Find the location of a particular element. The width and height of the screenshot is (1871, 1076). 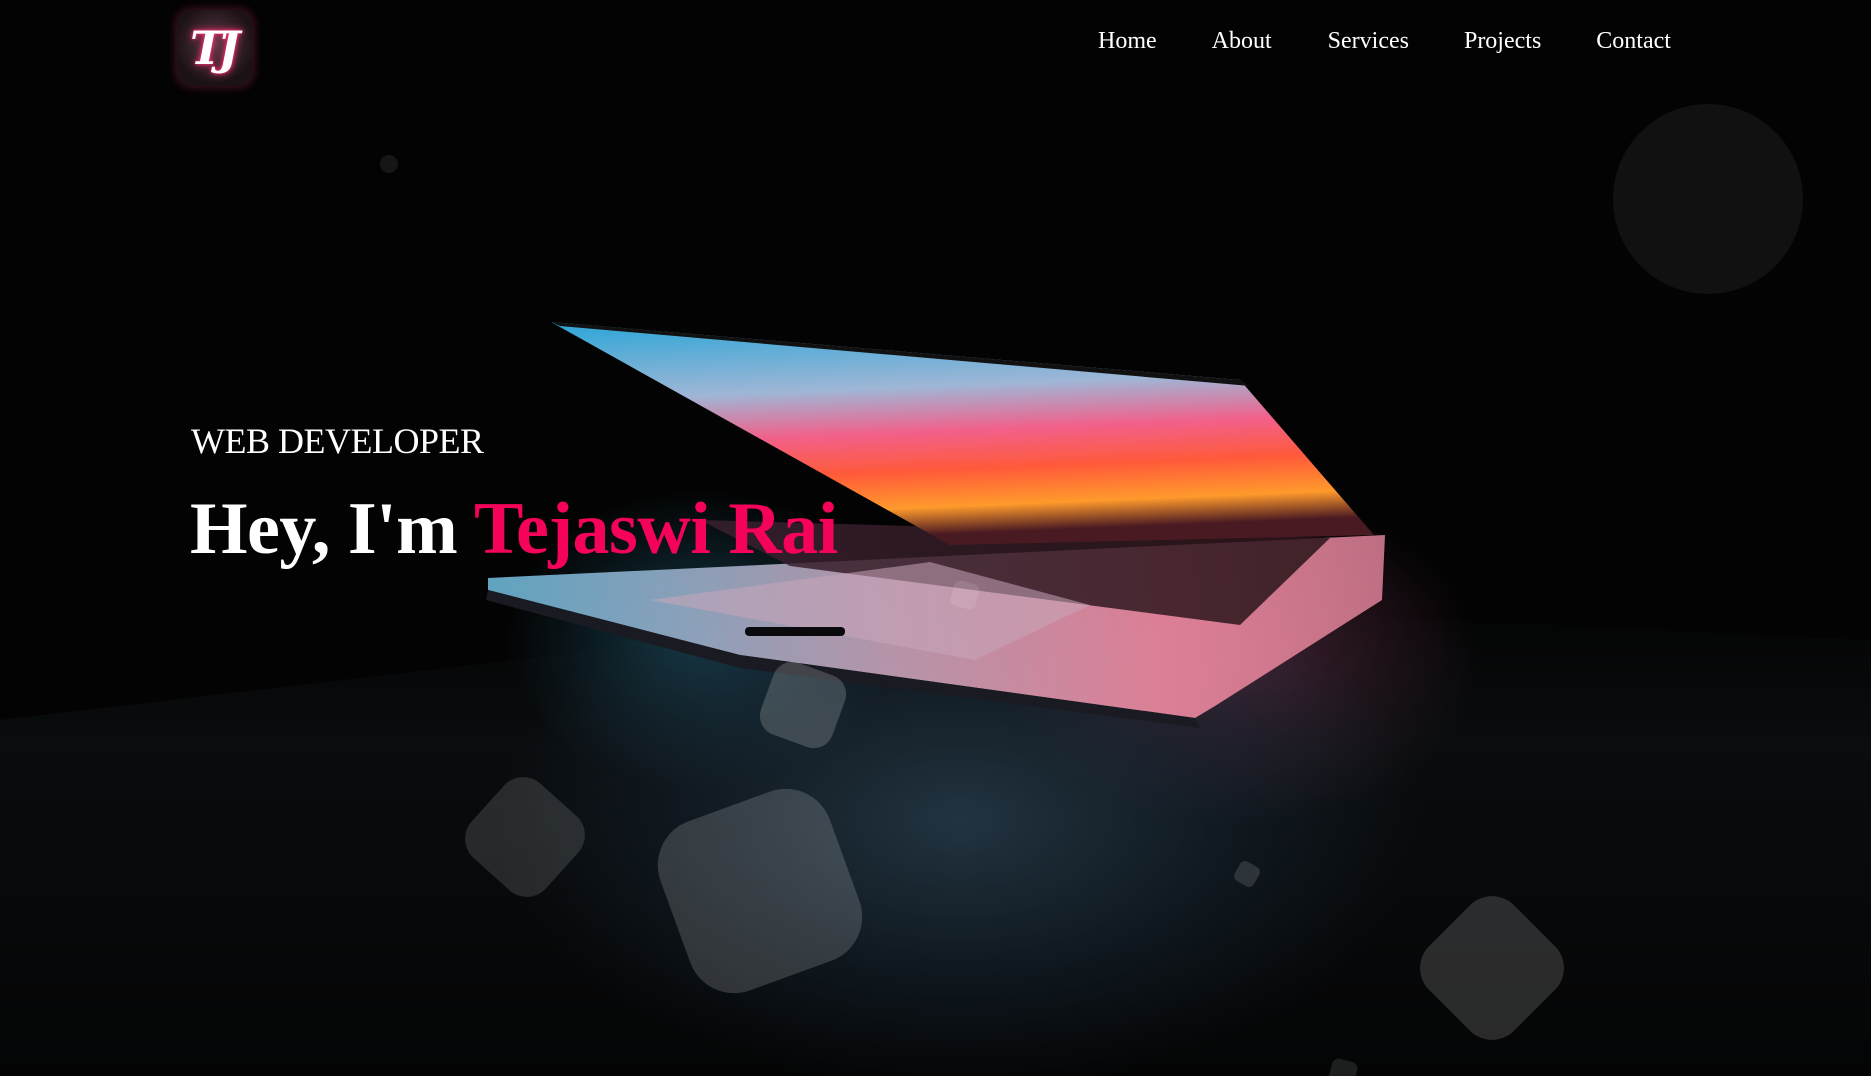

navbar: TJ Home About Services Projects Contact is located at coordinates (935, 47).